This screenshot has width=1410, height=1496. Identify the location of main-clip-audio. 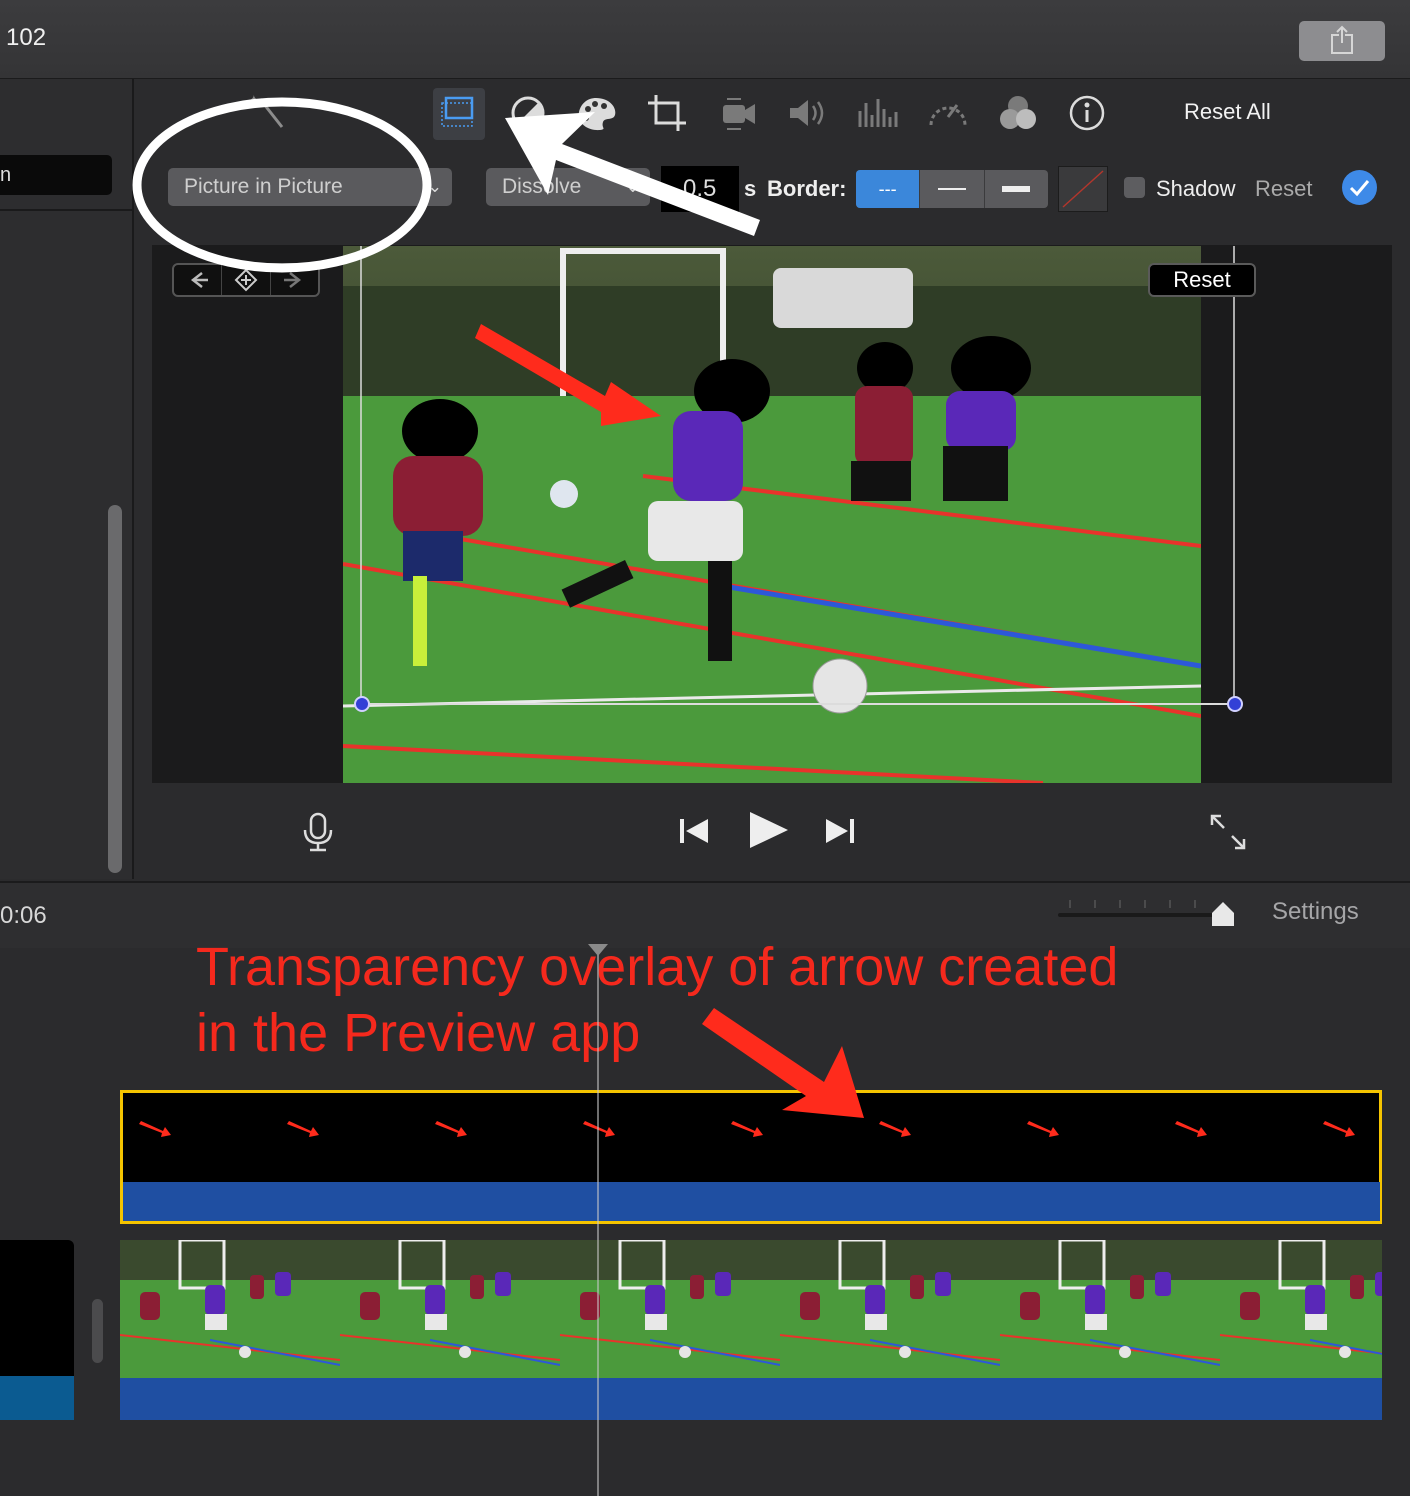
(751, 1399).